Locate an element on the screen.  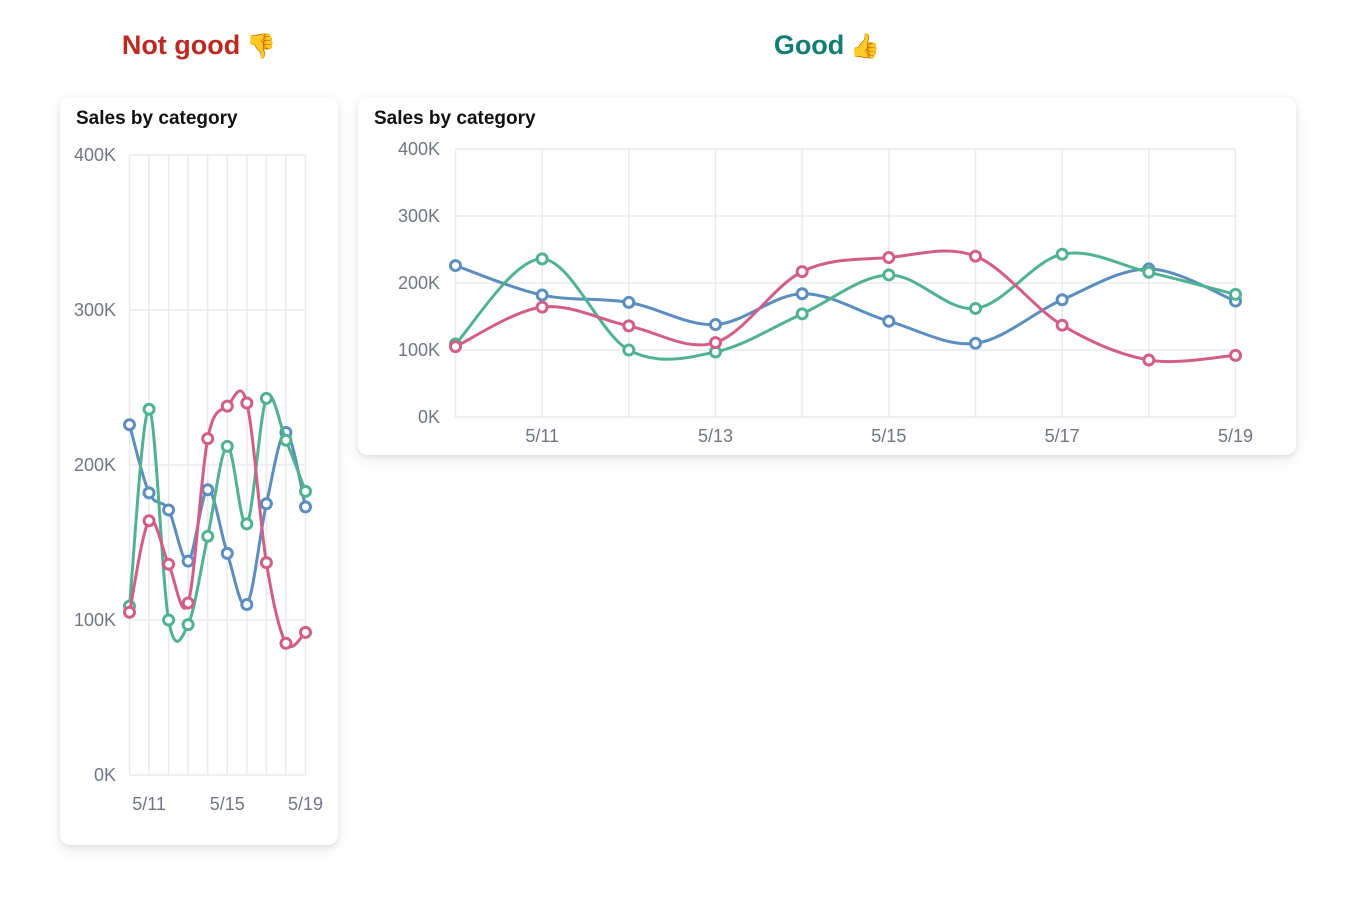
heading-not-good-label: Not good is located at coordinates (181, 45).